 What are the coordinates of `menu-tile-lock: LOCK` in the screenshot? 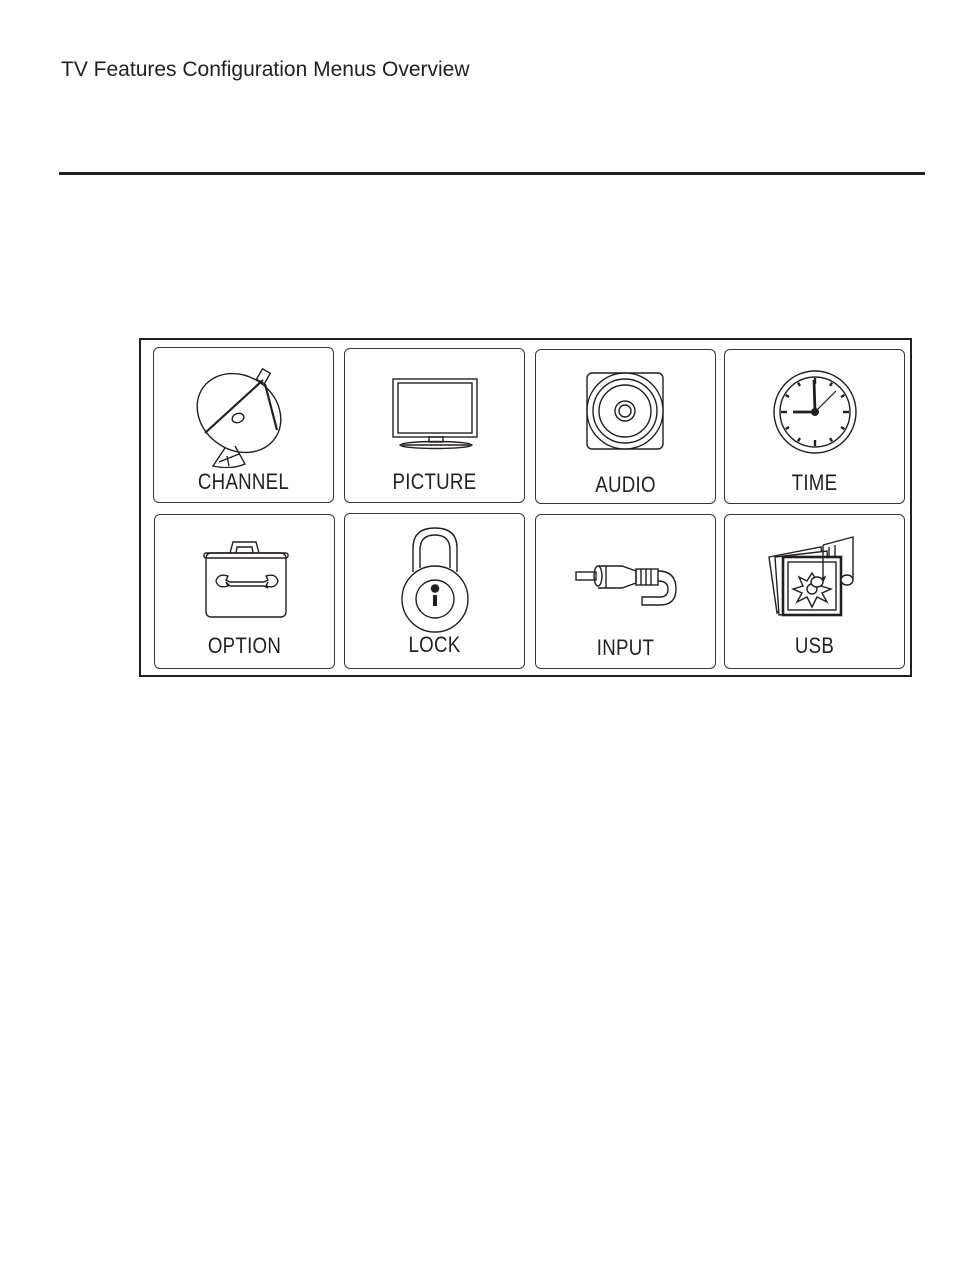 It's located at (434, 591).